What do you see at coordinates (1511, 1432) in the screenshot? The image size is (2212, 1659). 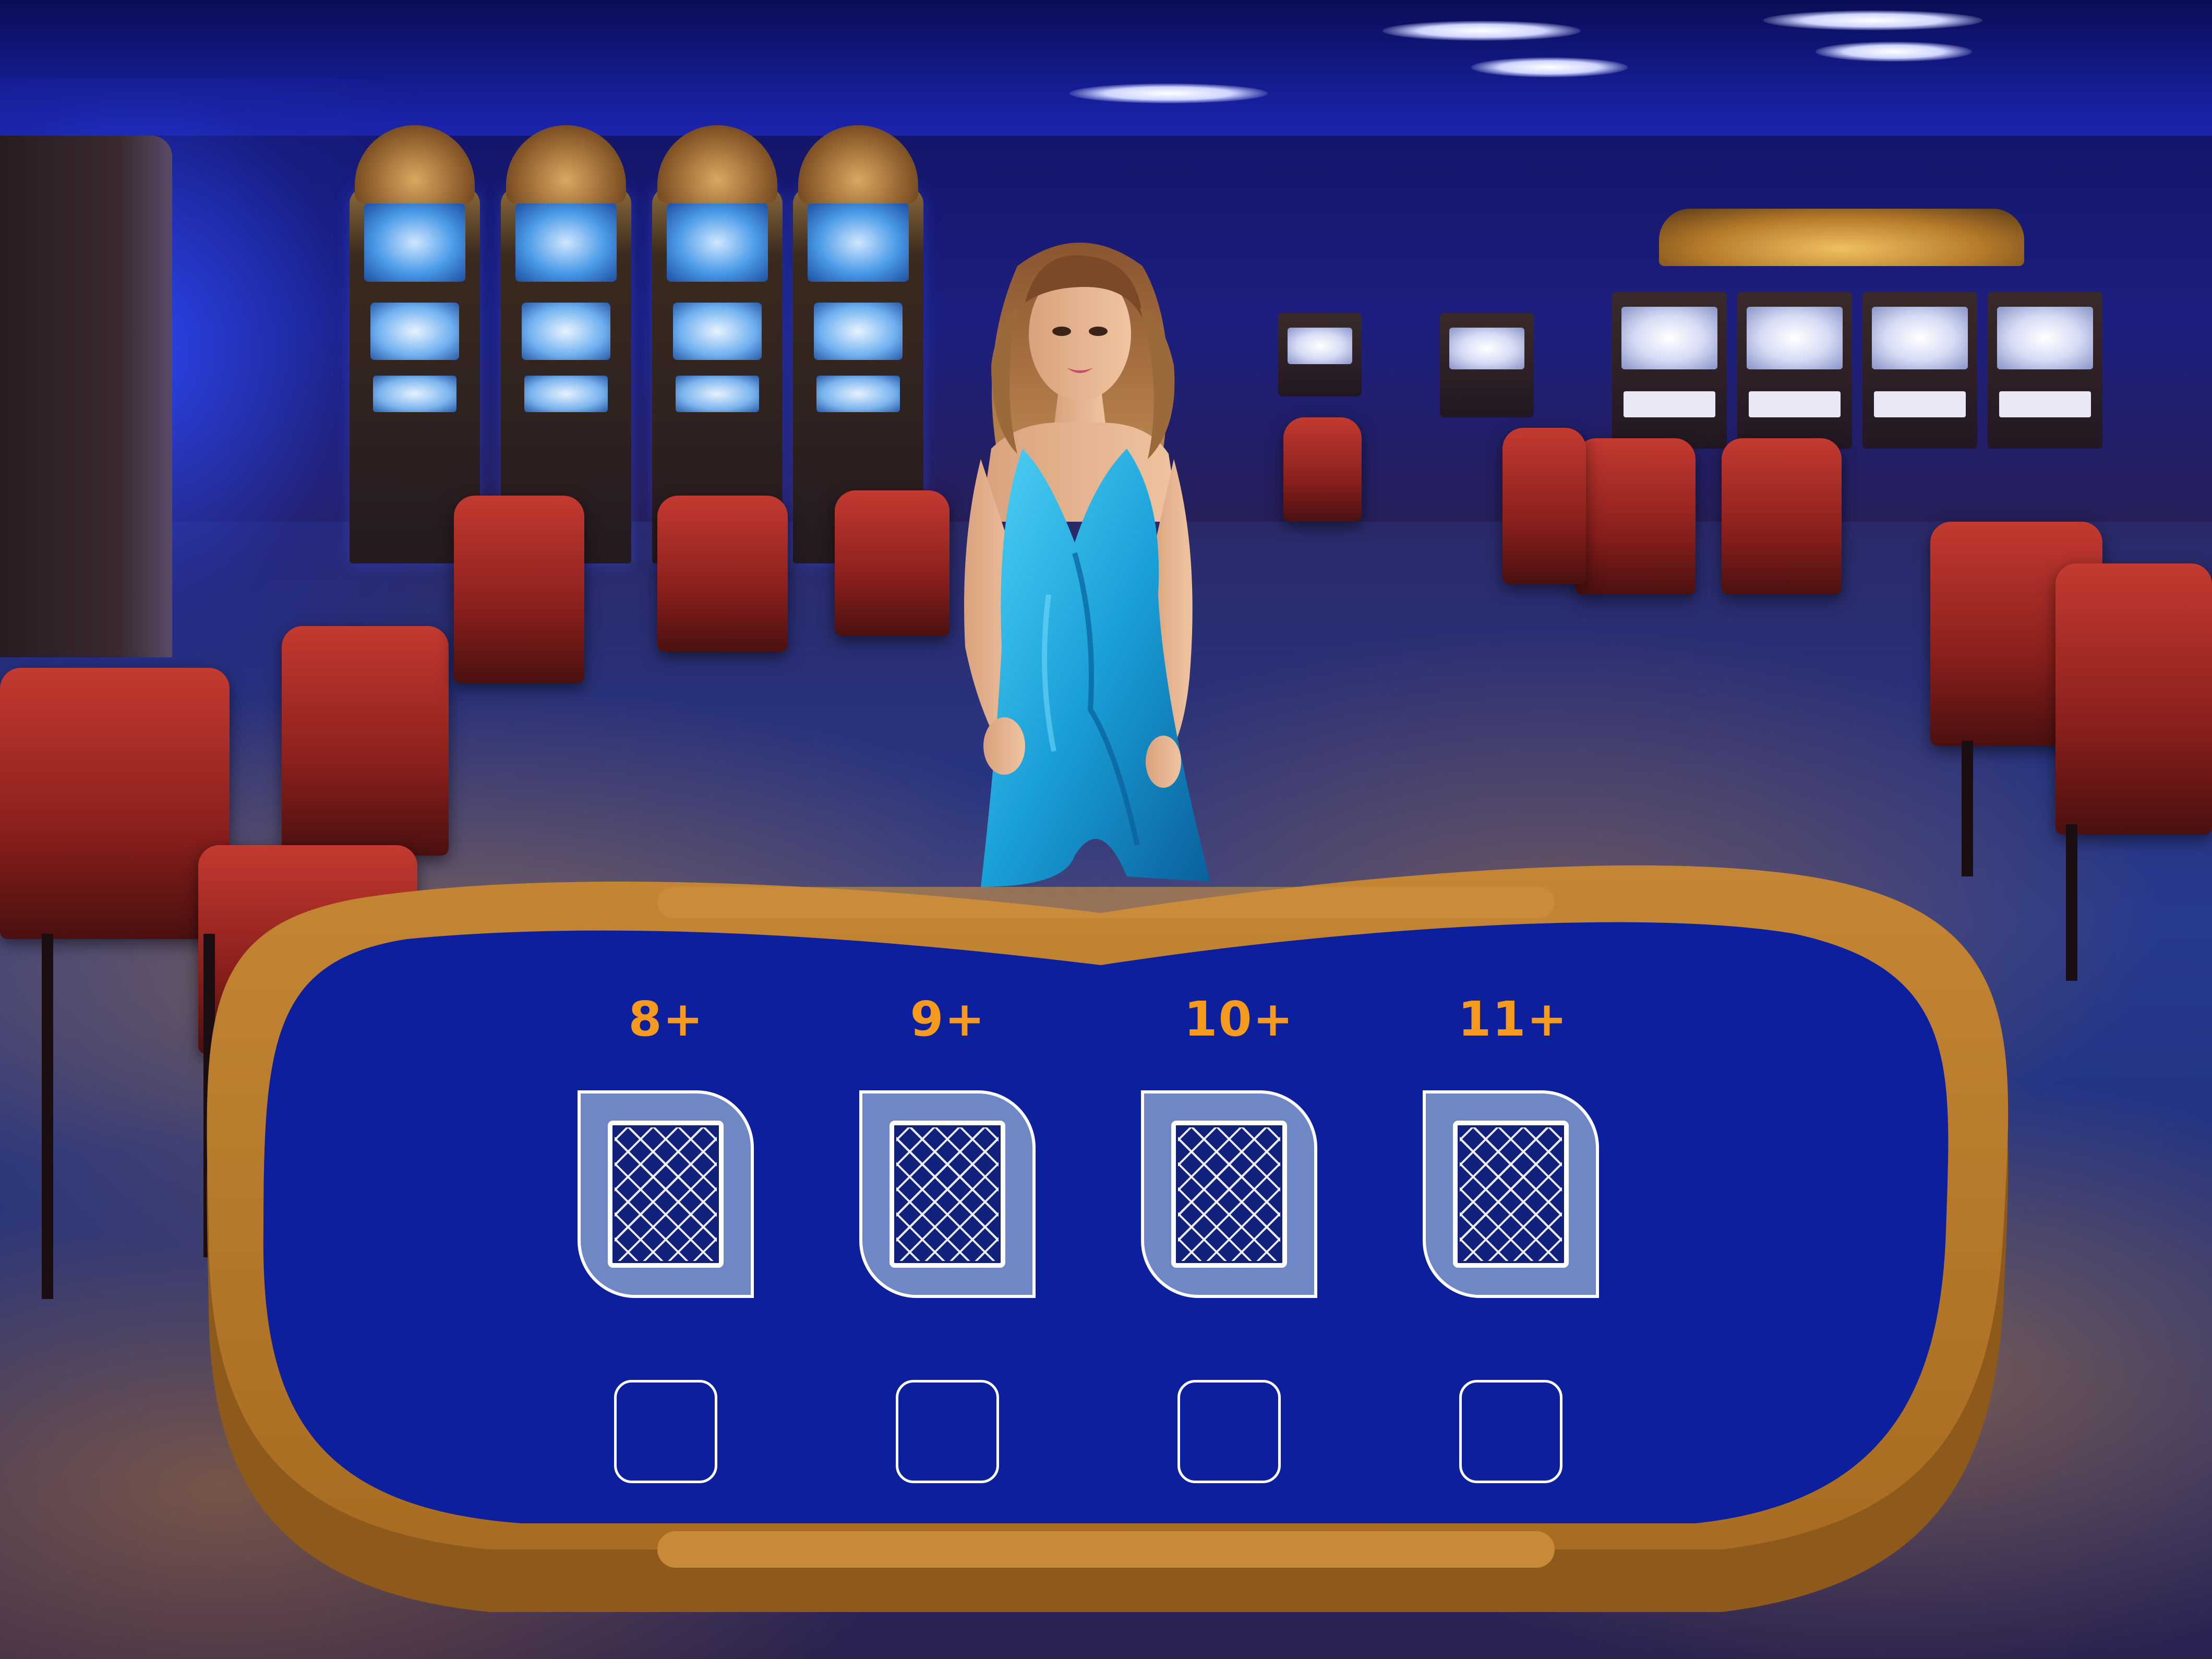 I see `bet-box-11-plus` at bounding box center [1511, 1432].